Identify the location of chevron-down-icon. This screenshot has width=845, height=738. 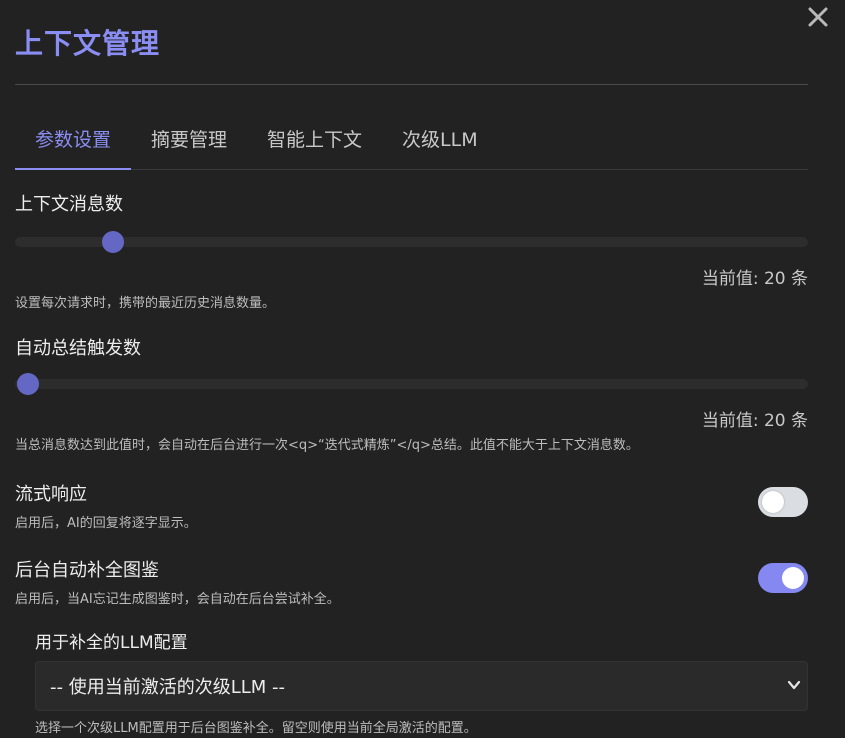
(794, 685).